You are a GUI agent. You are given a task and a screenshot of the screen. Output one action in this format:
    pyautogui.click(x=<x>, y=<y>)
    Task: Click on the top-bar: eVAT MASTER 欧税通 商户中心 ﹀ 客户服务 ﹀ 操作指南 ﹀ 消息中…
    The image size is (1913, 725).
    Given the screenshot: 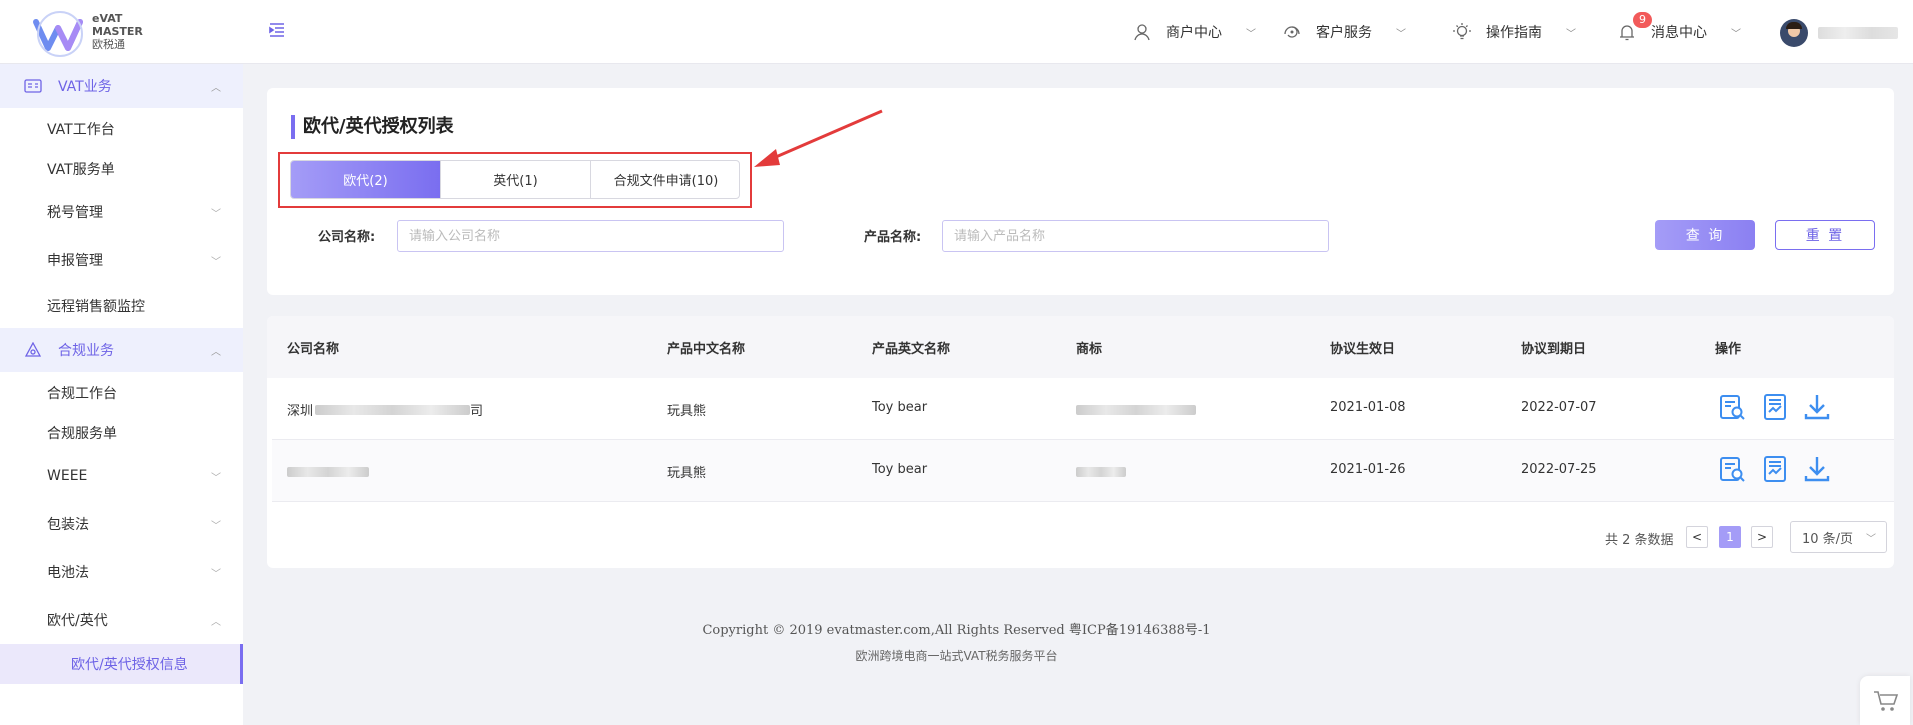 What is the action you would take?
    pyautogui.click(x=956, y=32)
    